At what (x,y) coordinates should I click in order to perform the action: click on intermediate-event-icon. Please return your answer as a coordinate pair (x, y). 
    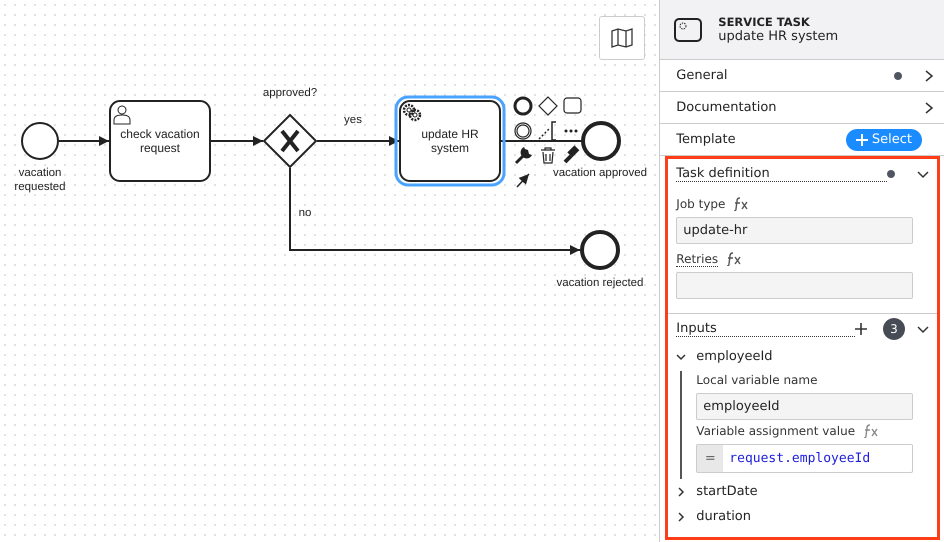
    Looking at the image, I should click on (523, 131).